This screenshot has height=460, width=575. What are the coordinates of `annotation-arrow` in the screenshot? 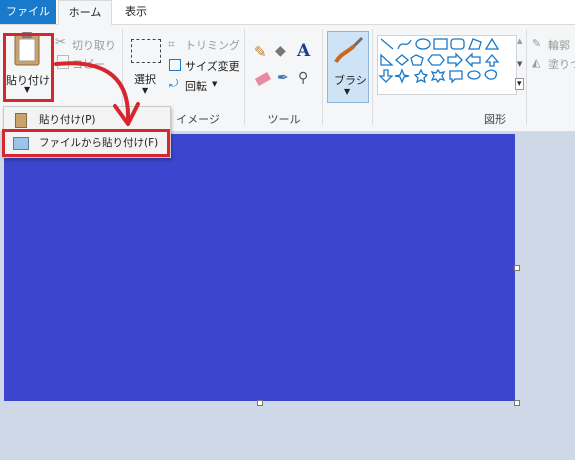 It's located at (97, 93).